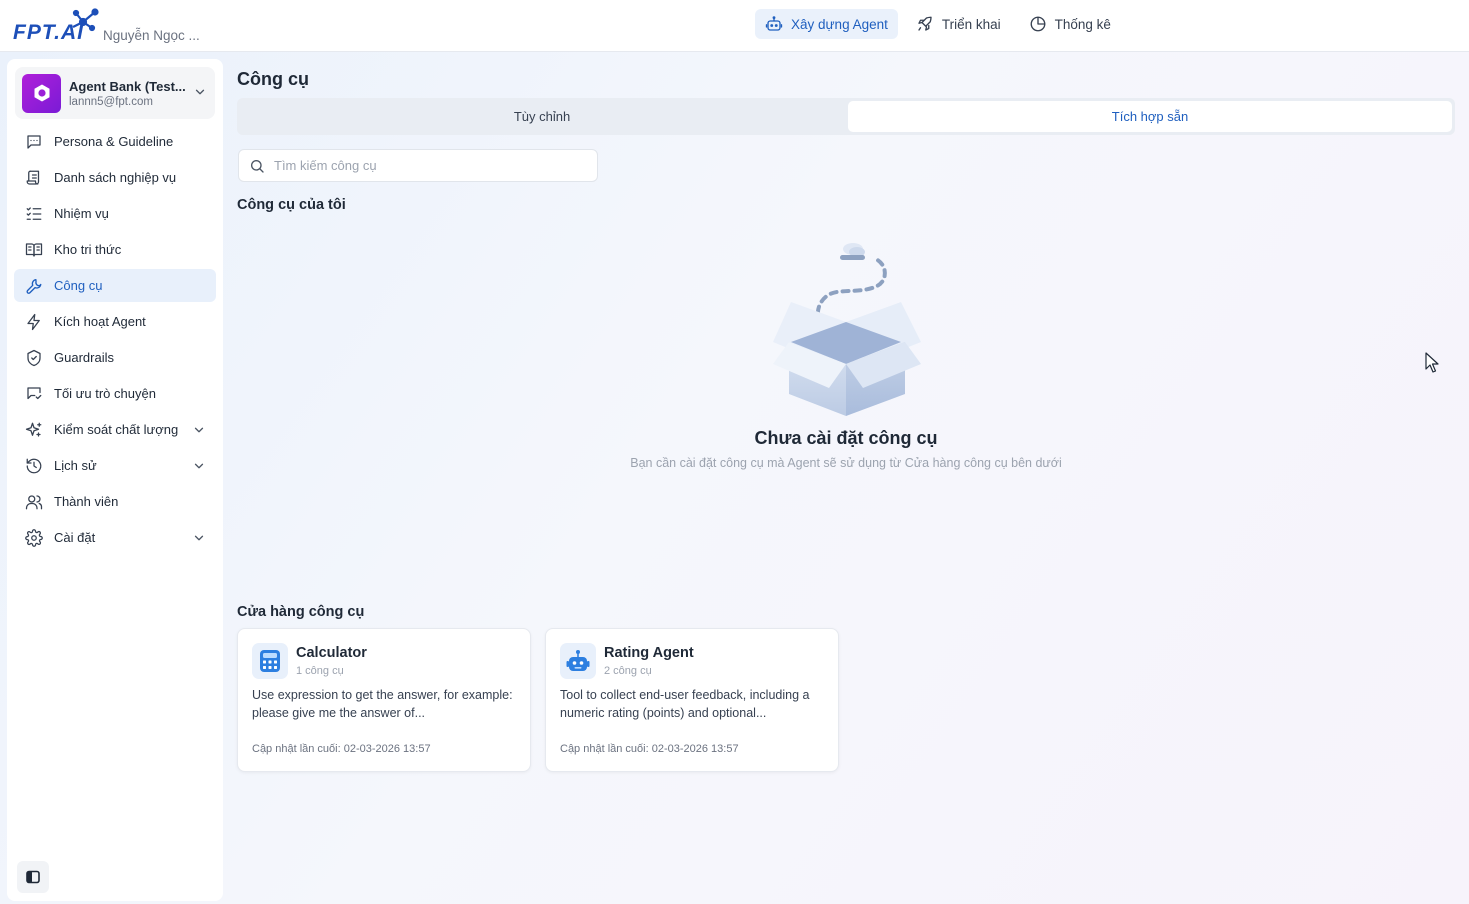 Image resolution: width=1469 pixels, height=904 pixels. Describe the element at coordinates (100, 321) in the screenshot. I see `sidebar-item-label: Kích hoạt Agent` at that location.